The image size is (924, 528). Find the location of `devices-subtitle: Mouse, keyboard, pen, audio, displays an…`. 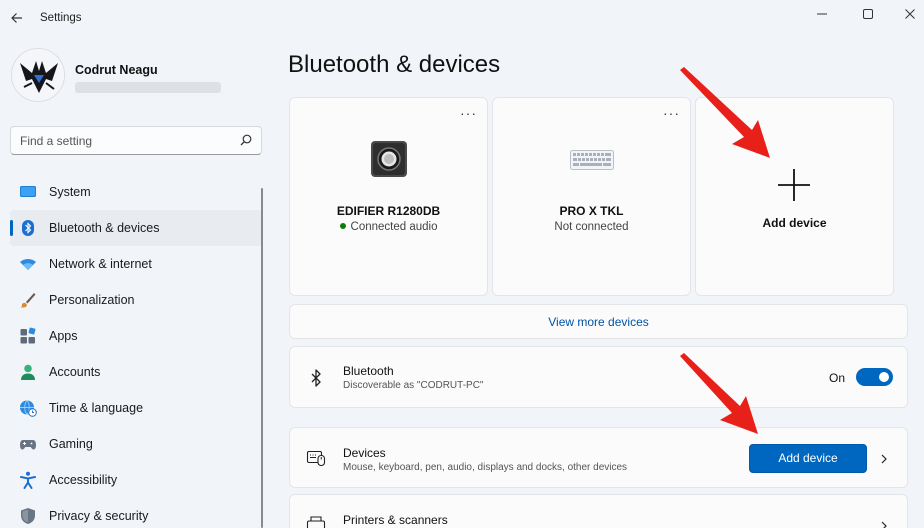

devices-subtitle: Mouse, keyboard, pen, audio, displays an… is located at coordinates (485, 467).